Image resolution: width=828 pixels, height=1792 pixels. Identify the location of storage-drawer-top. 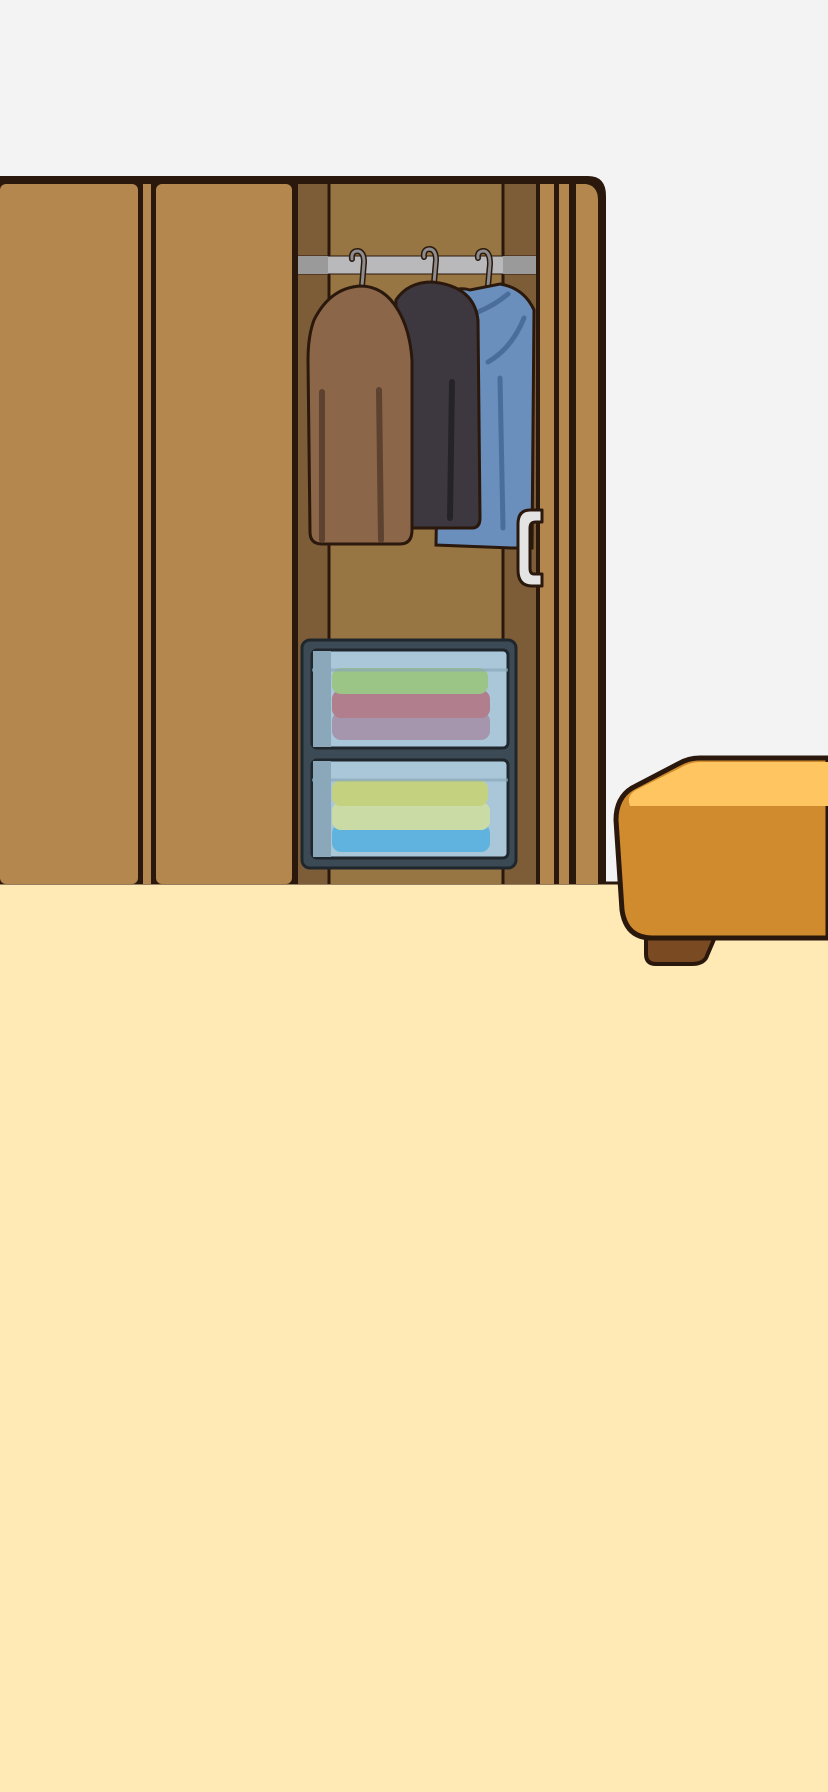
(410, 699).